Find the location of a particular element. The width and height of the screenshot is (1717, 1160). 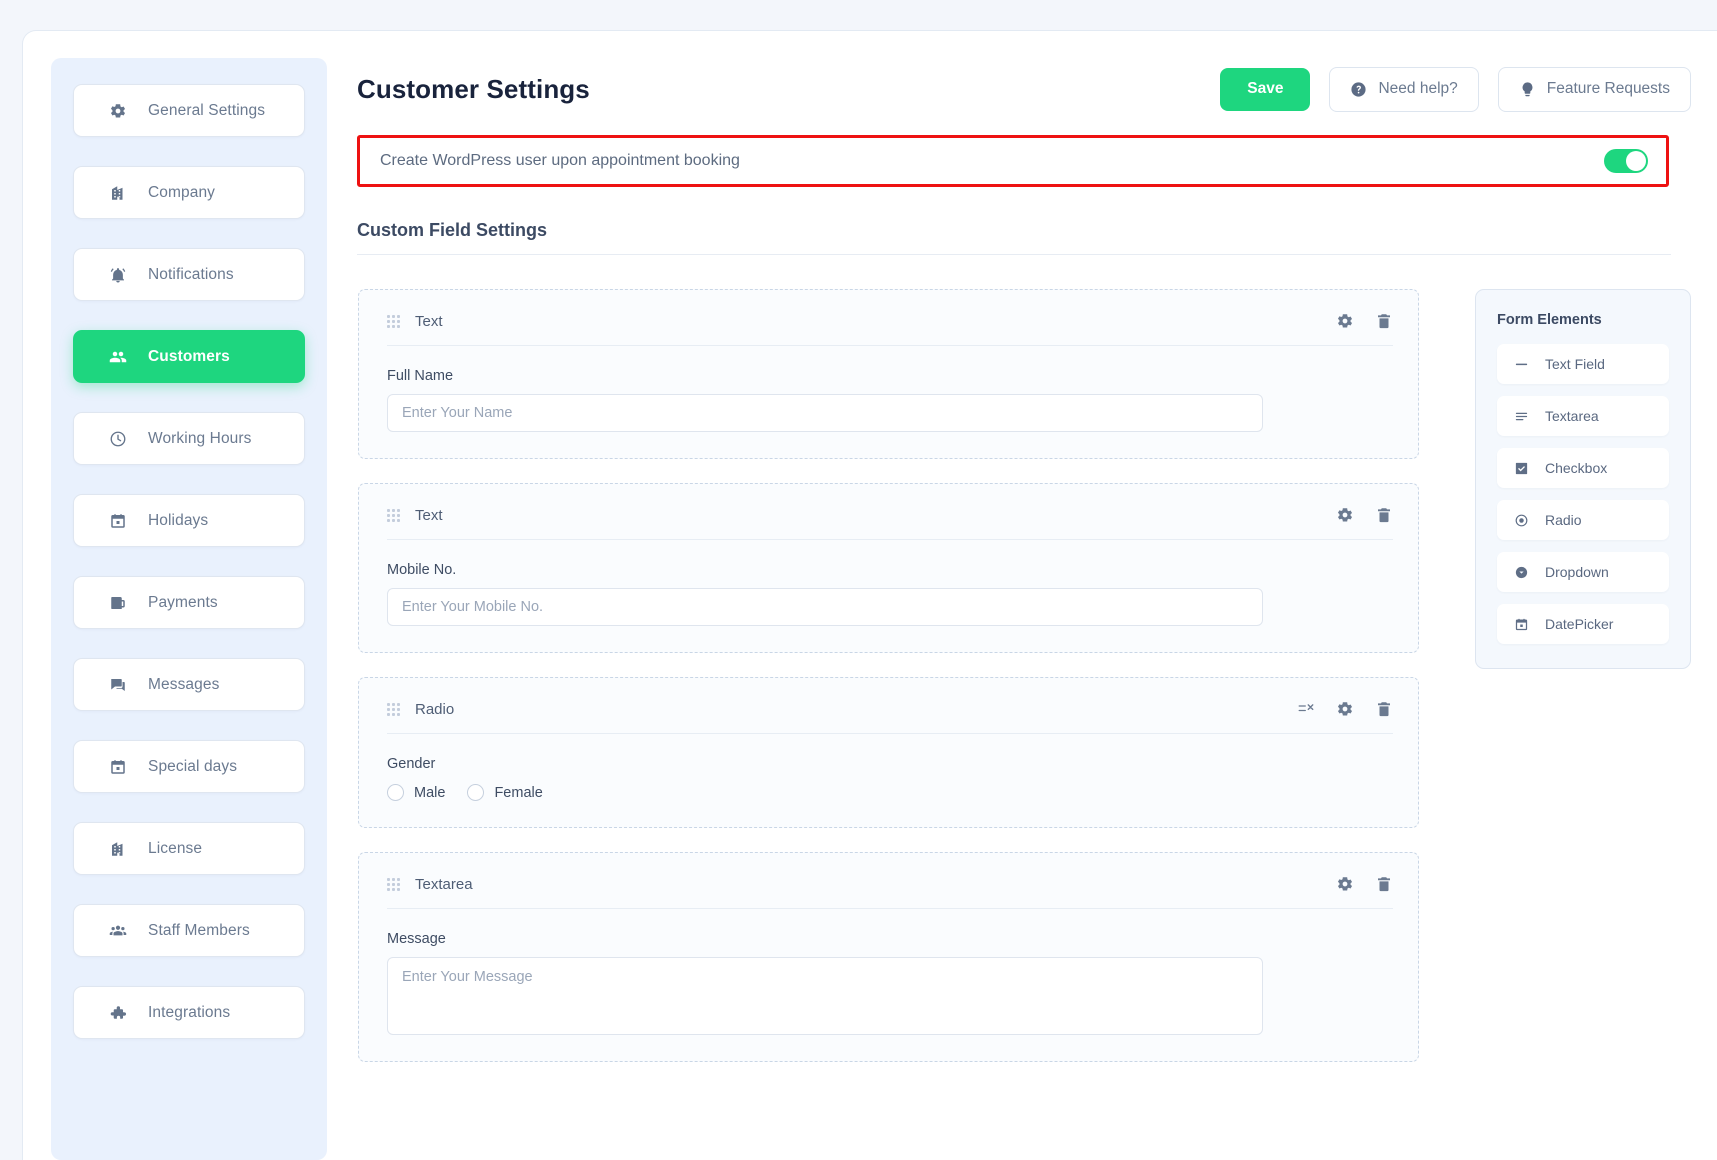

gear-icon is located at coordinates (118, 111).